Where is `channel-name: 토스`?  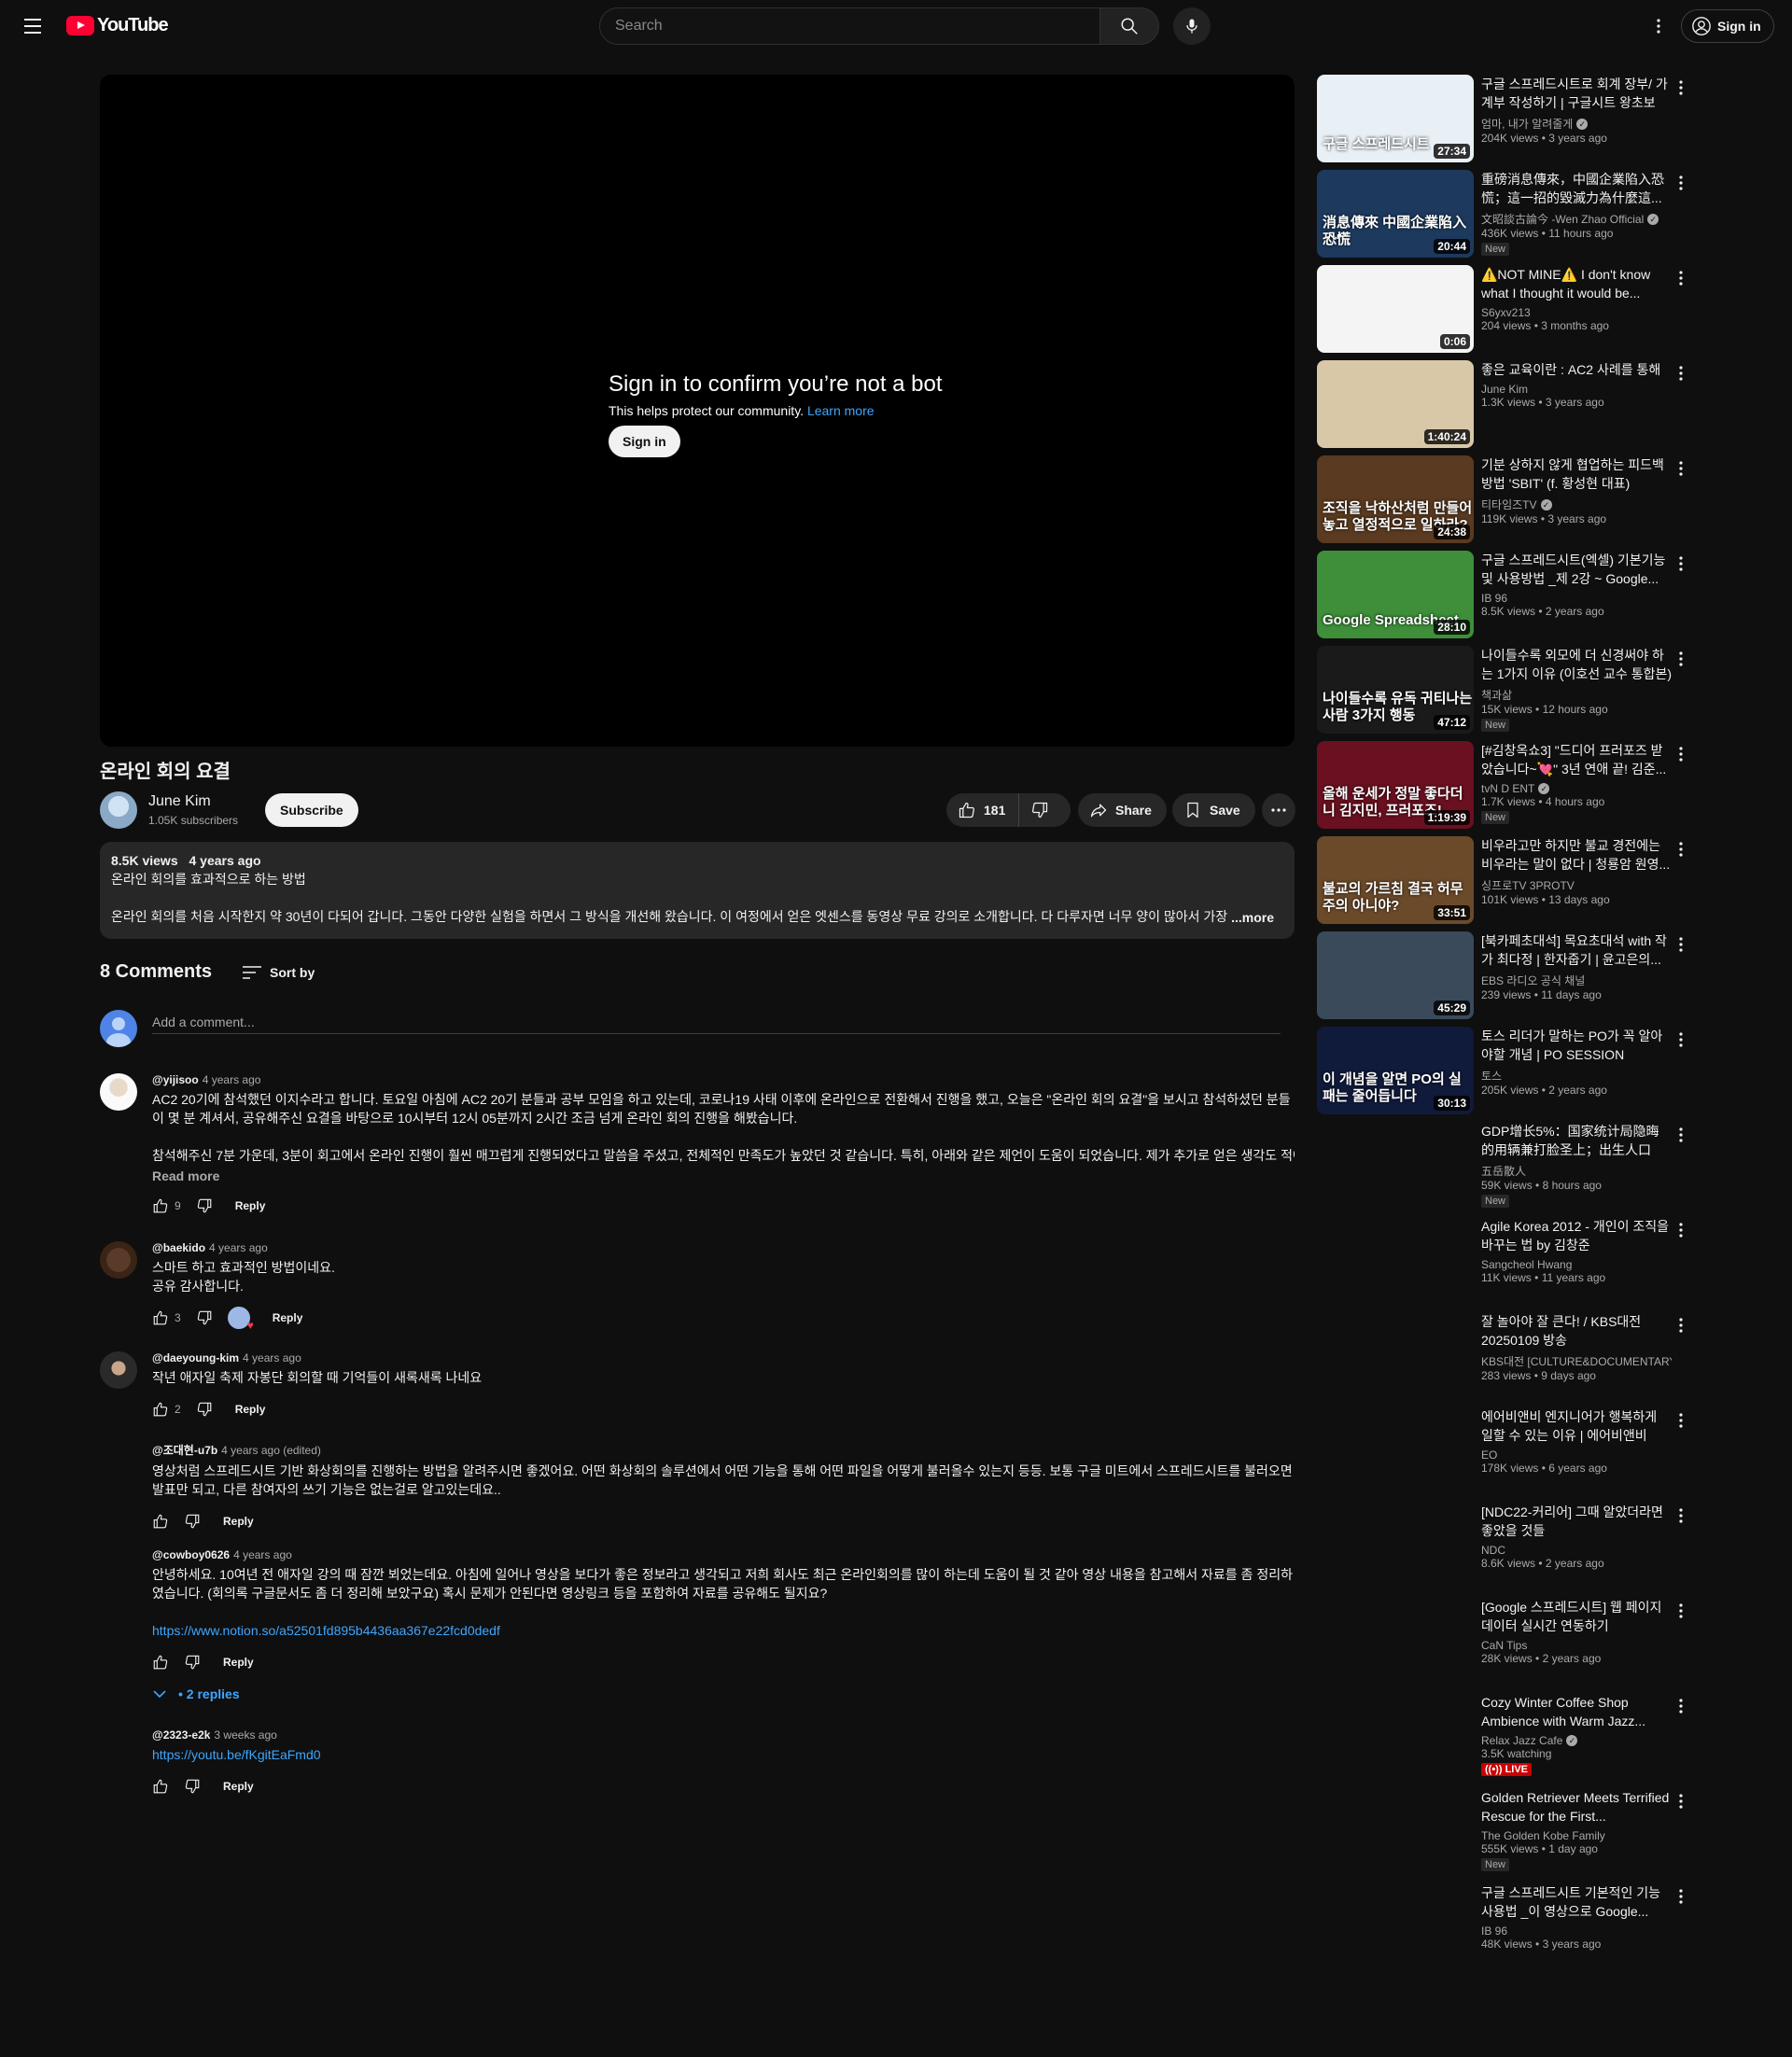 channel-name: 토스 is located at coordinates (1576, 1076).